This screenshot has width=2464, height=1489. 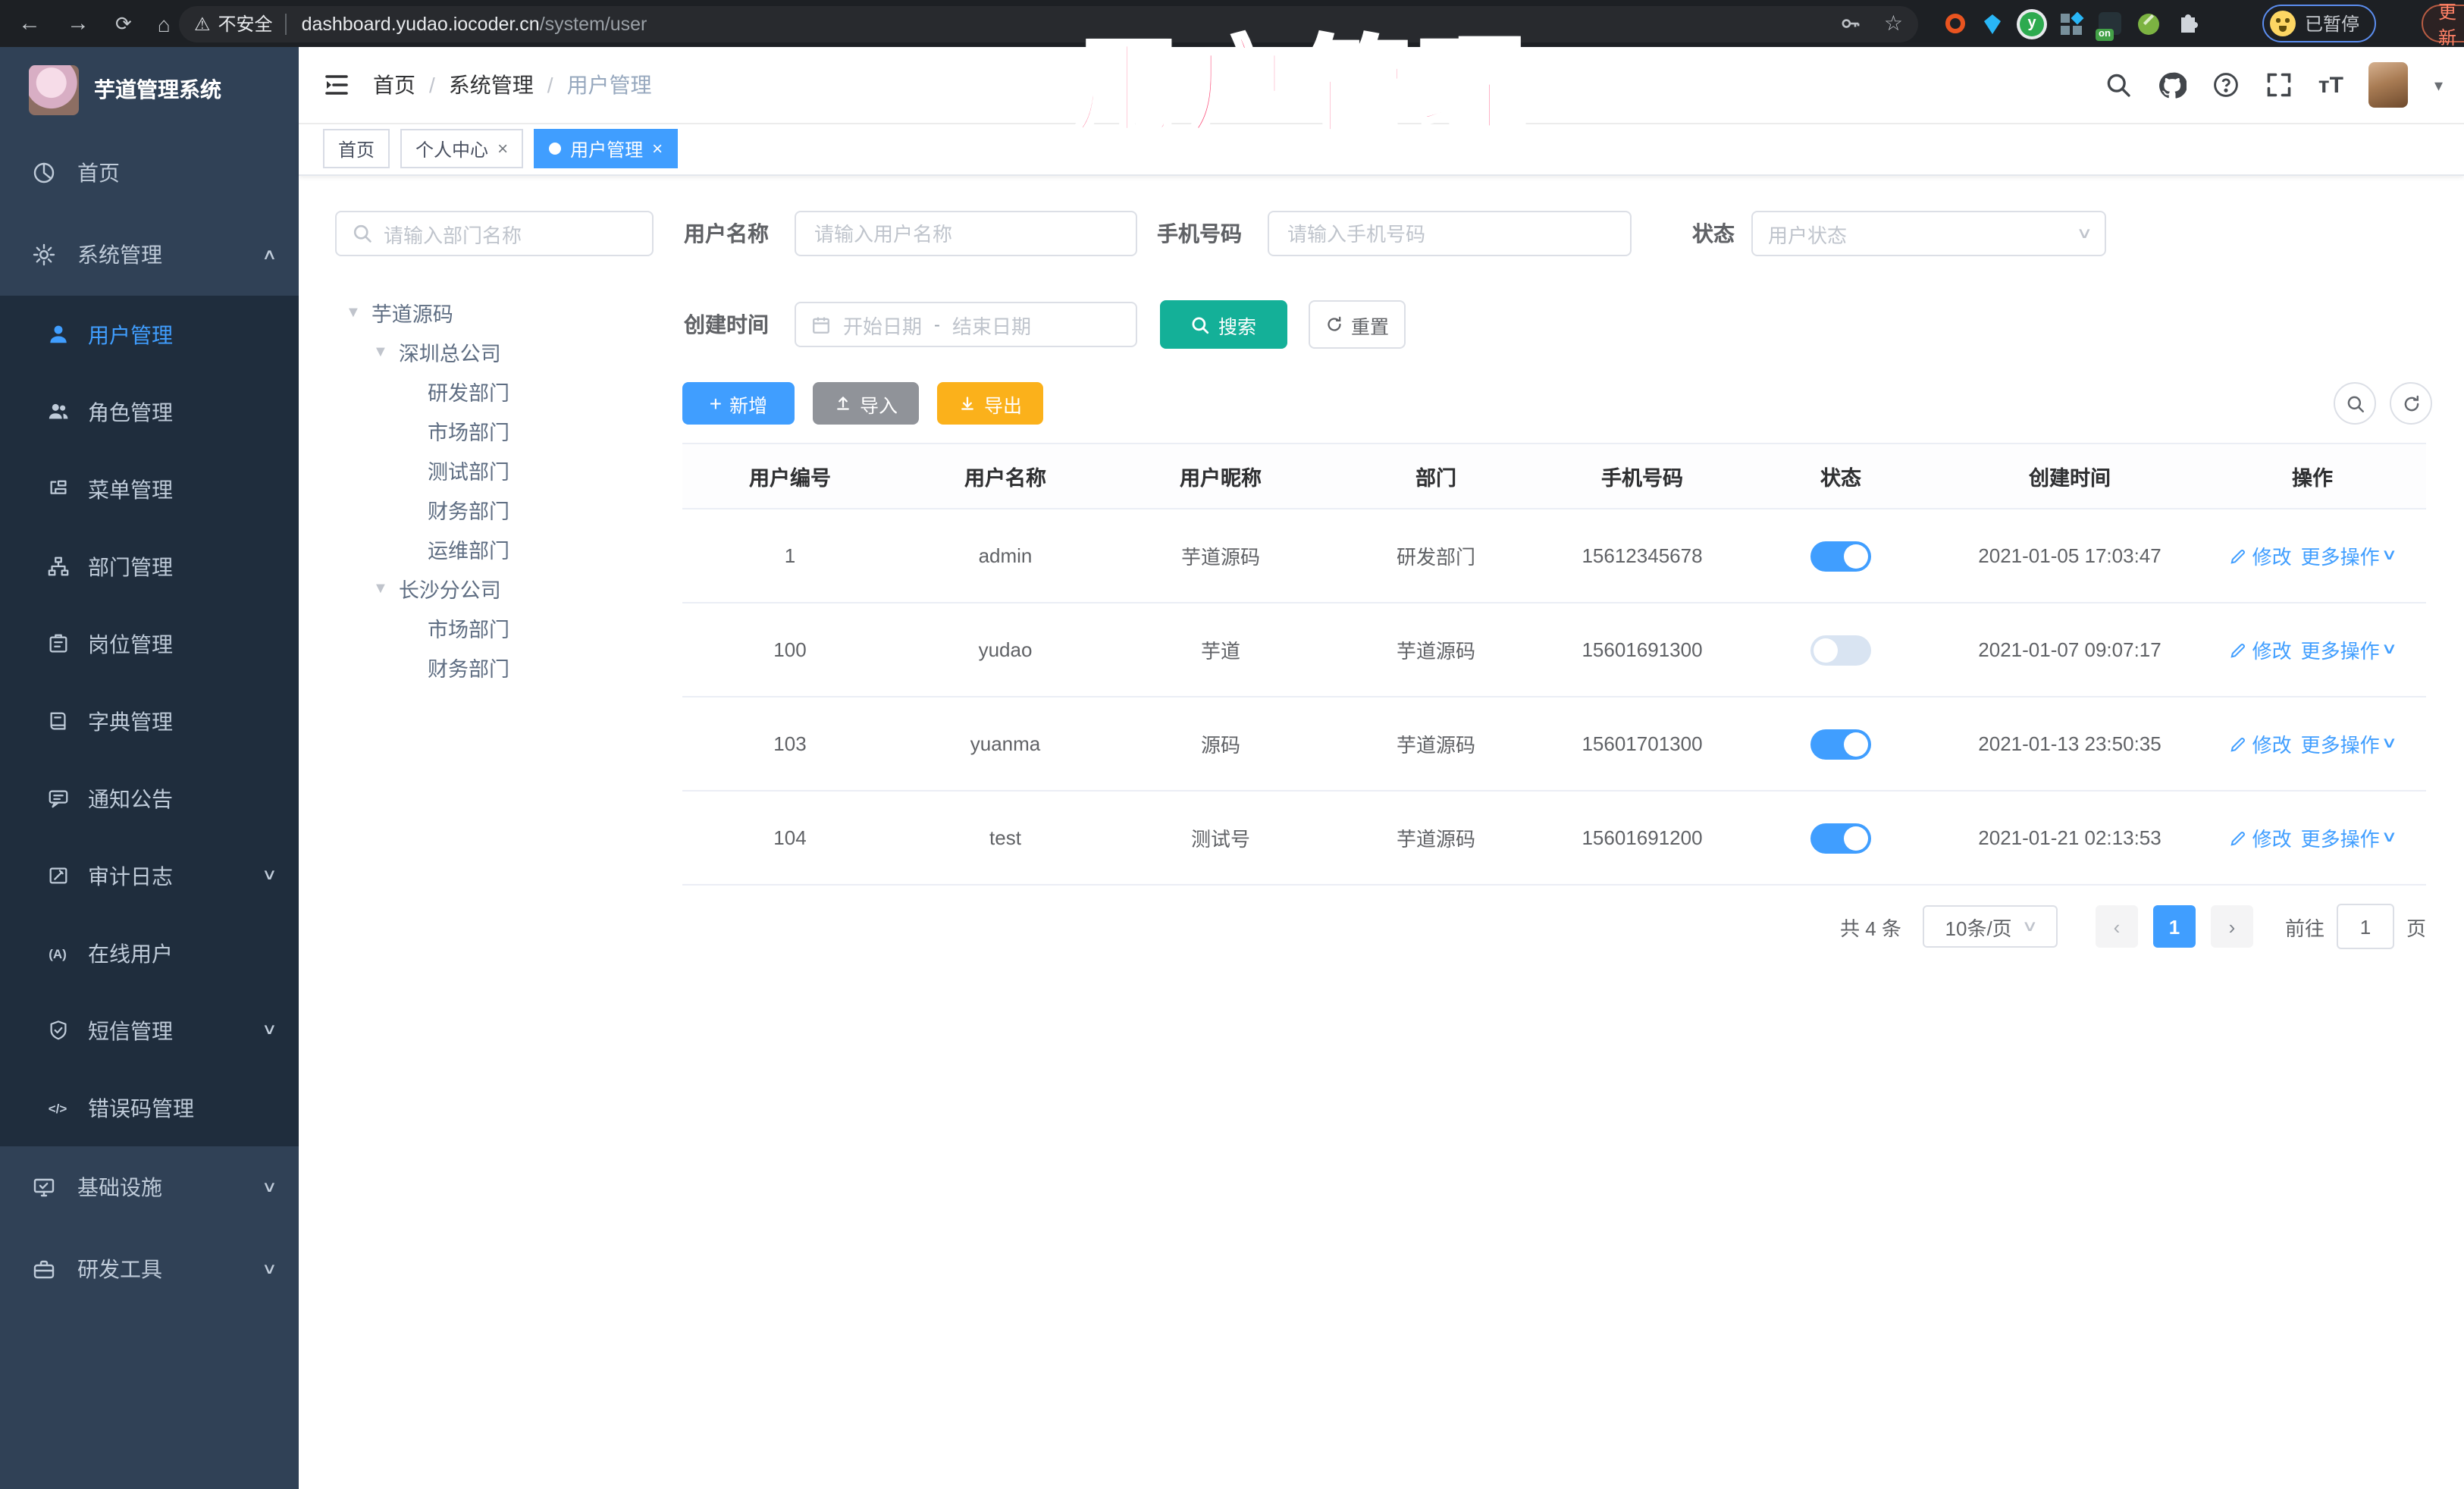 I want to click on date-range-picker: 开始日期 - 结束日期, so click(x=966, y=324).